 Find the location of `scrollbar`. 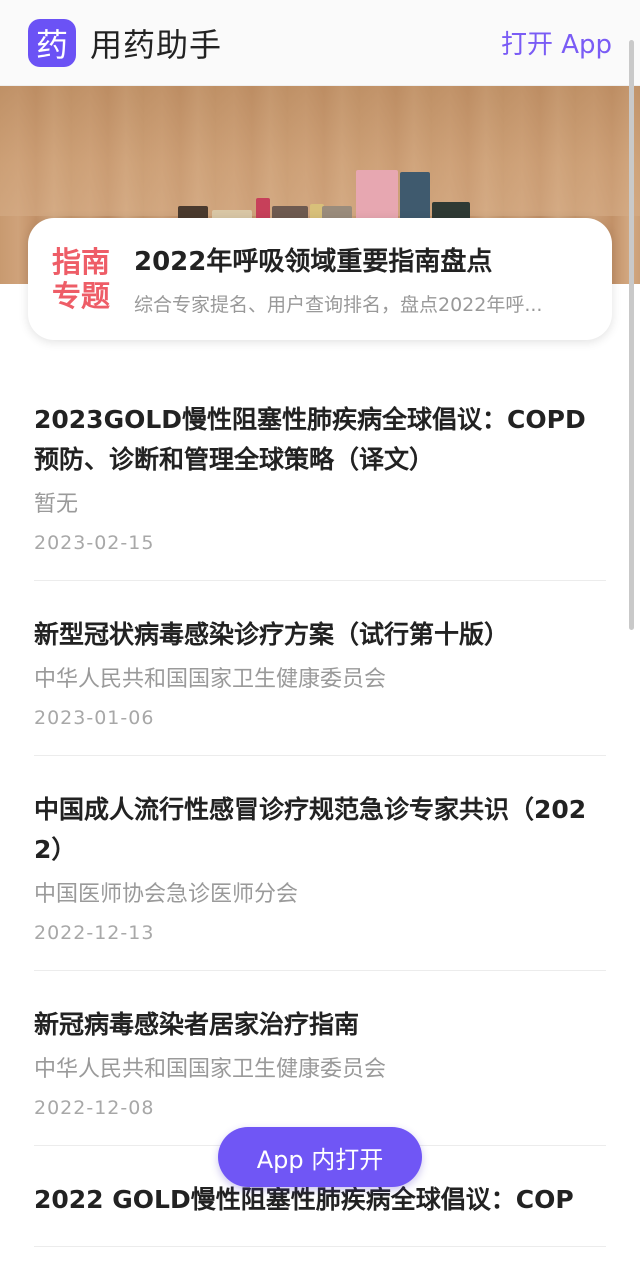

scrollbar is located at coordinates (631, 335).